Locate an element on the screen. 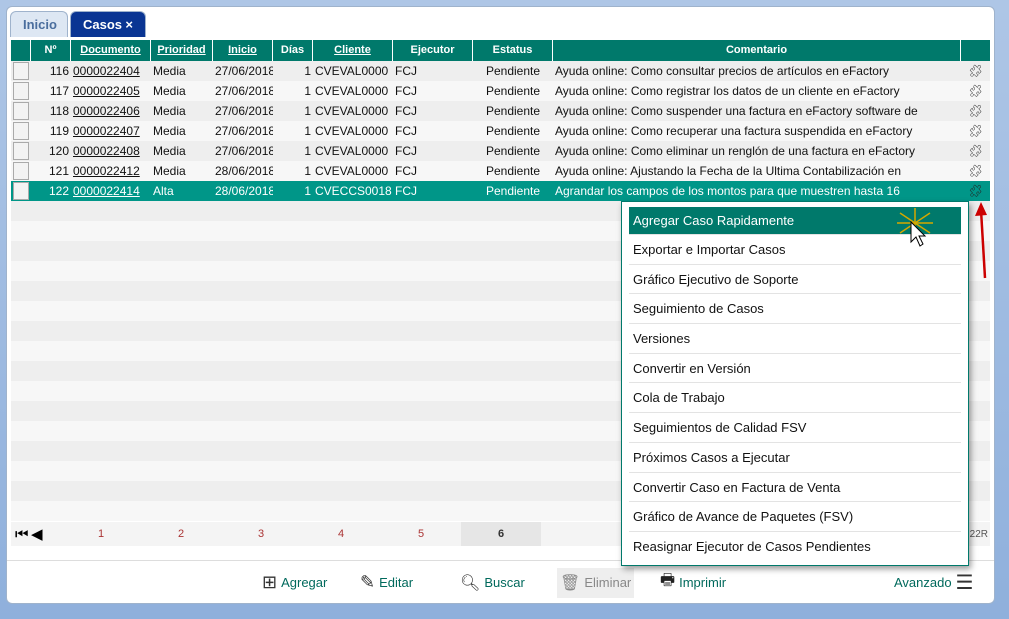 Image resolution: width=1009 pixels, height=619 pixels. col-estatus: Estatus is located at coordinates (513, 50).